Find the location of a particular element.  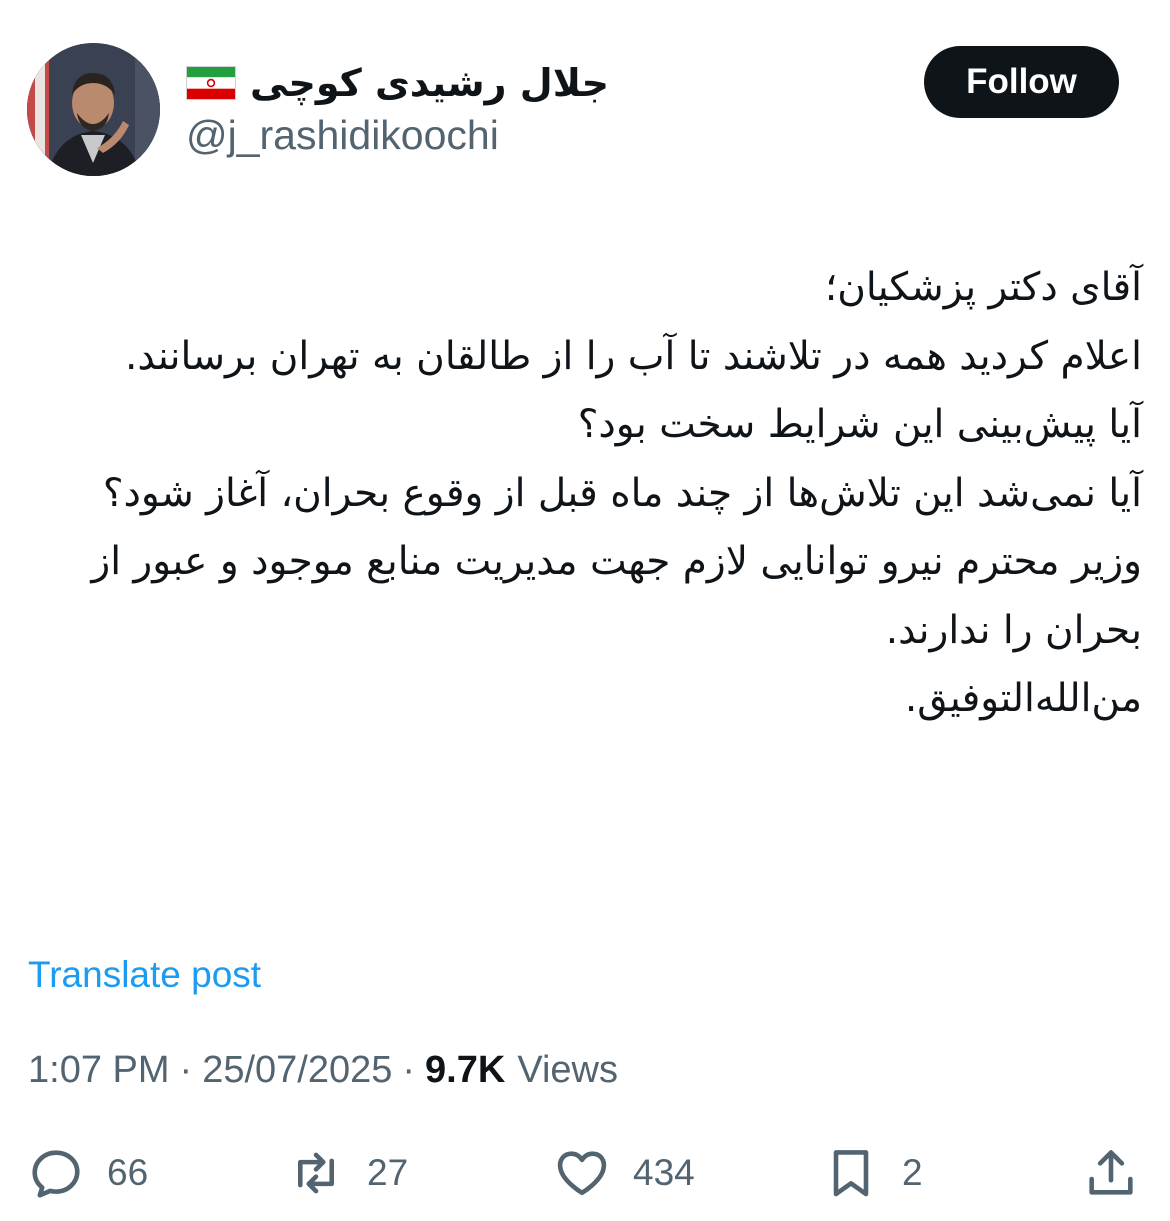

reply-icon is located at coordinates (56, 1174).